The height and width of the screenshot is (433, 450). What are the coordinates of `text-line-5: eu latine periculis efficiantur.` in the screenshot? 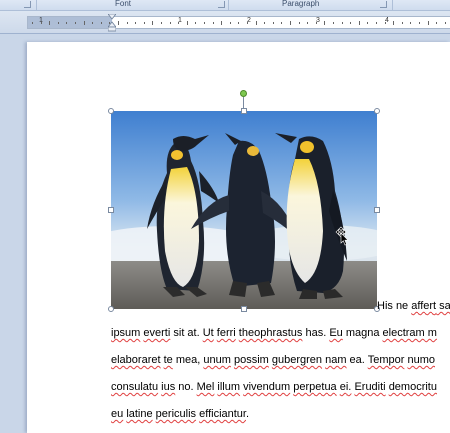 It's located at (180, 414).